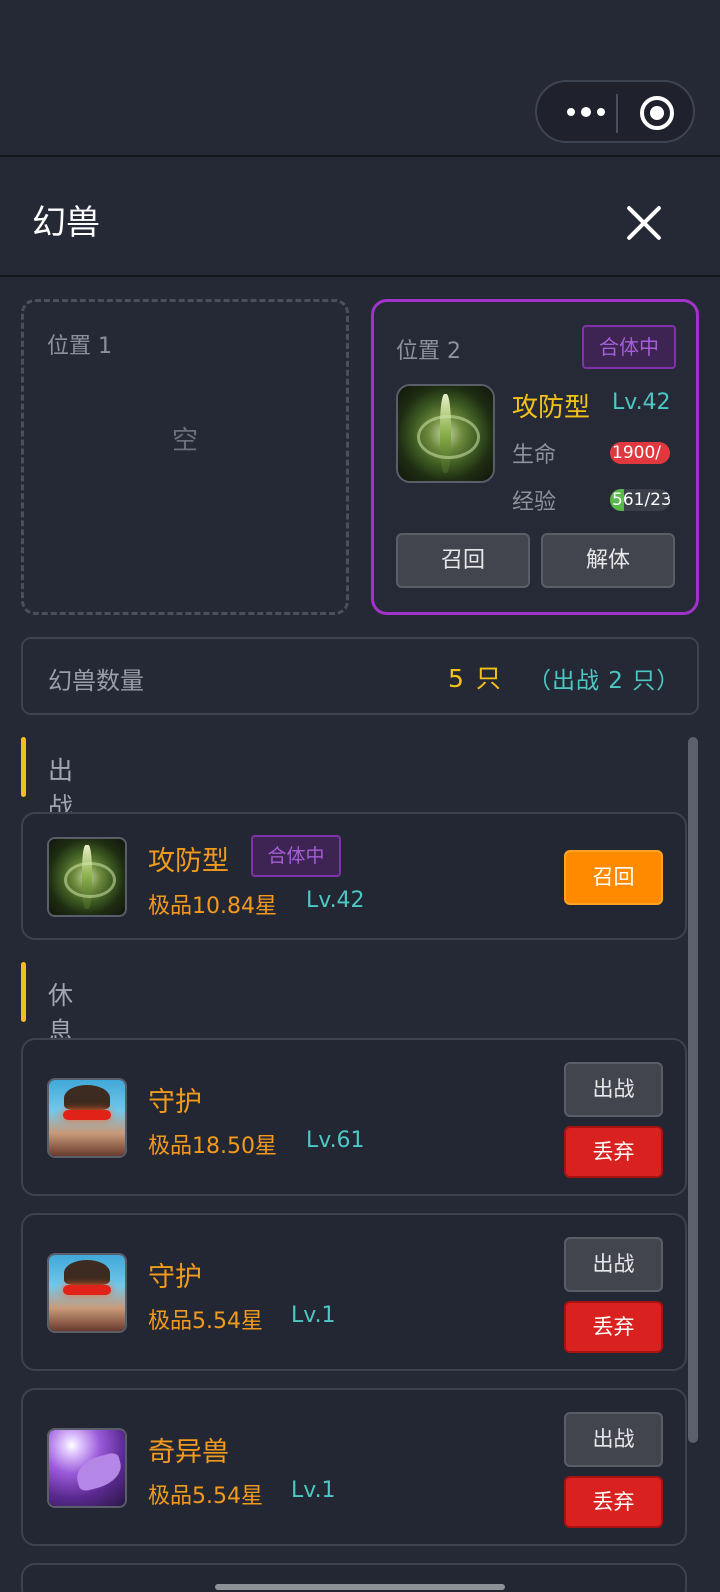  What do you see at coordinates (608, 560) in the screenshot?
I see `unmerge-button: 解体` at bounding box center [608, 560].